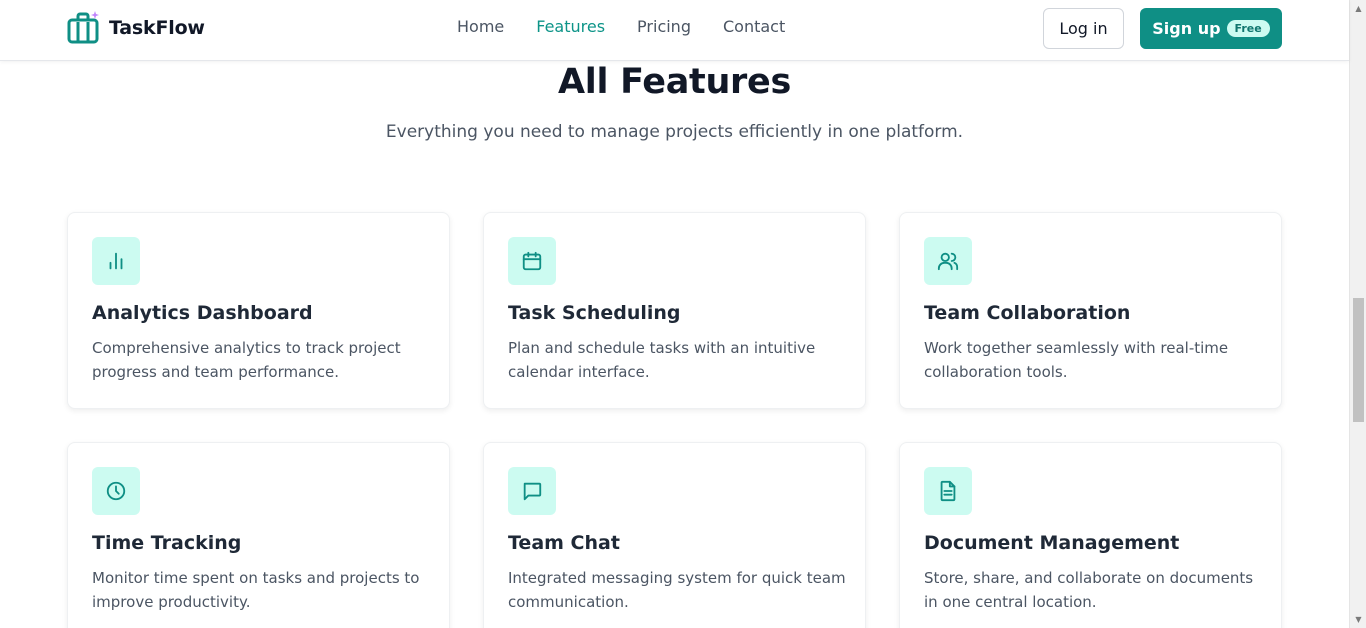  What do you see at coordinates (570, 26) in the screenshot?
I see `nav-features: Features` at bounding box center [570, 26].